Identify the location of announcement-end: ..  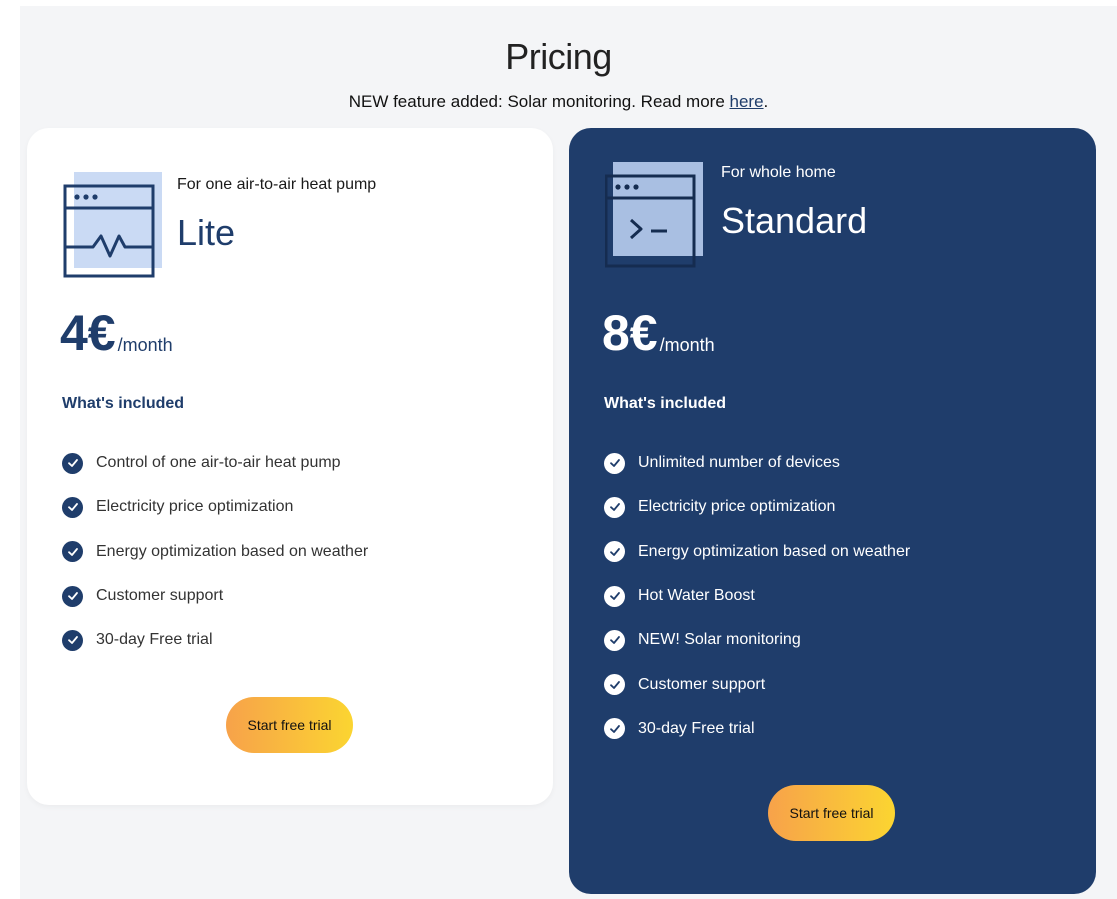
(766, 101).